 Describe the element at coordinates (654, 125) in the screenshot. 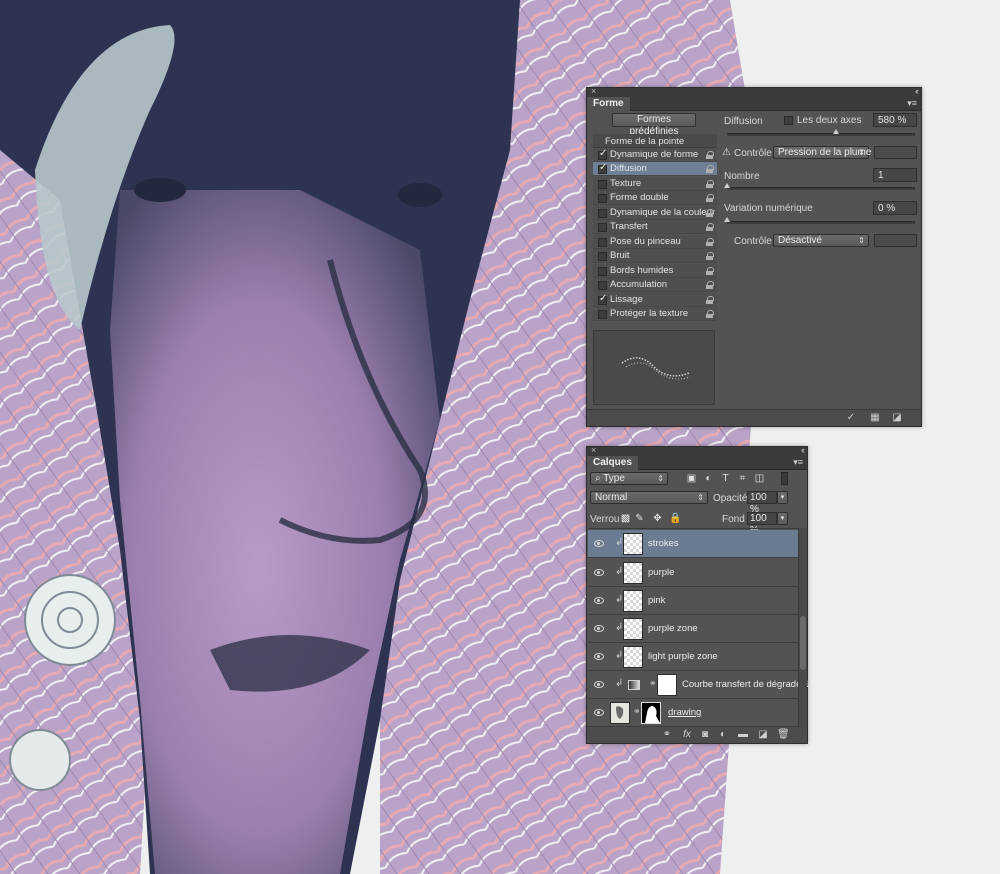

I see `brush-presets-button: Formes prédéfinies` at that location.